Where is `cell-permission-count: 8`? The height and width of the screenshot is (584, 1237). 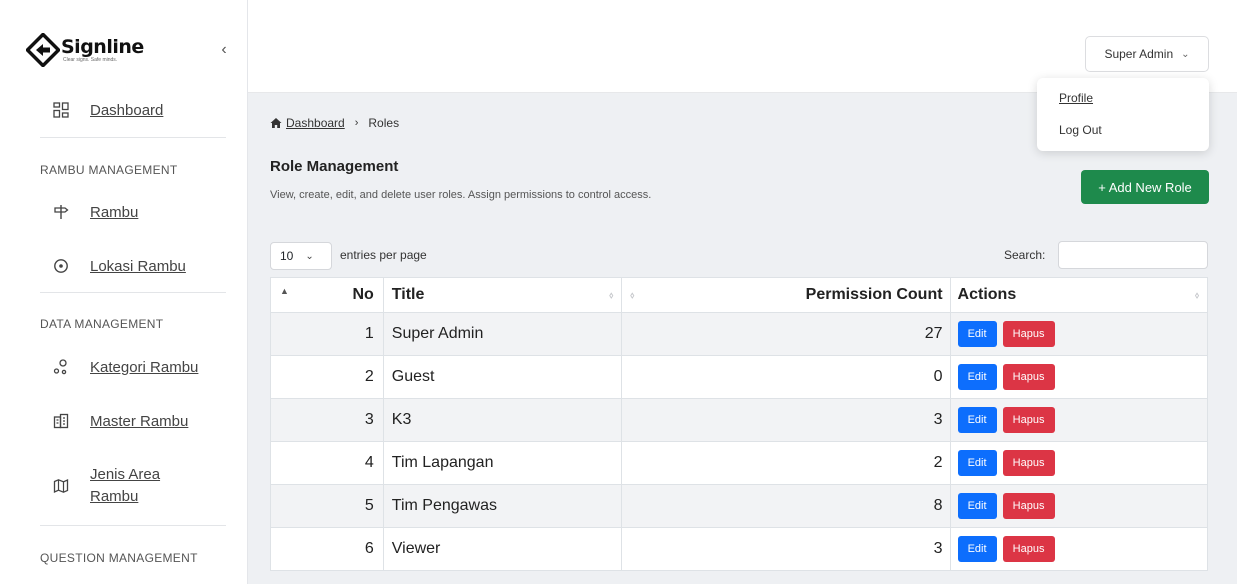 cell-permission-count: 8 is located at coordinates (786, 506).